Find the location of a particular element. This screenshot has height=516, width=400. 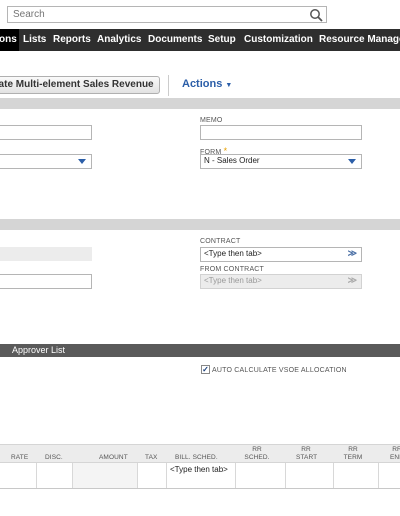

checkmark-icon: ✓ is located at coordinates (205, 369).